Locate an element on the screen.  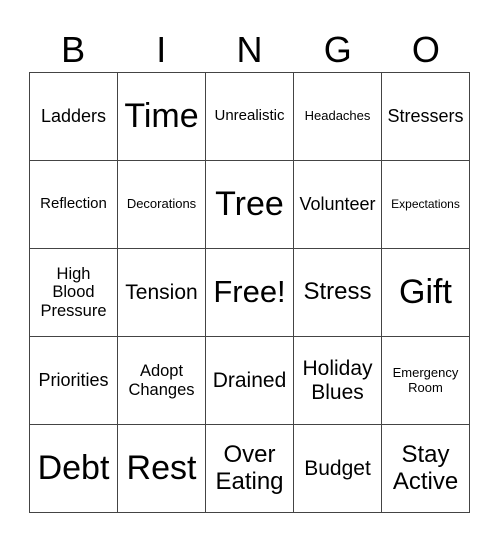
bingo-cell: Priorities is located at coordinates (74, 381).